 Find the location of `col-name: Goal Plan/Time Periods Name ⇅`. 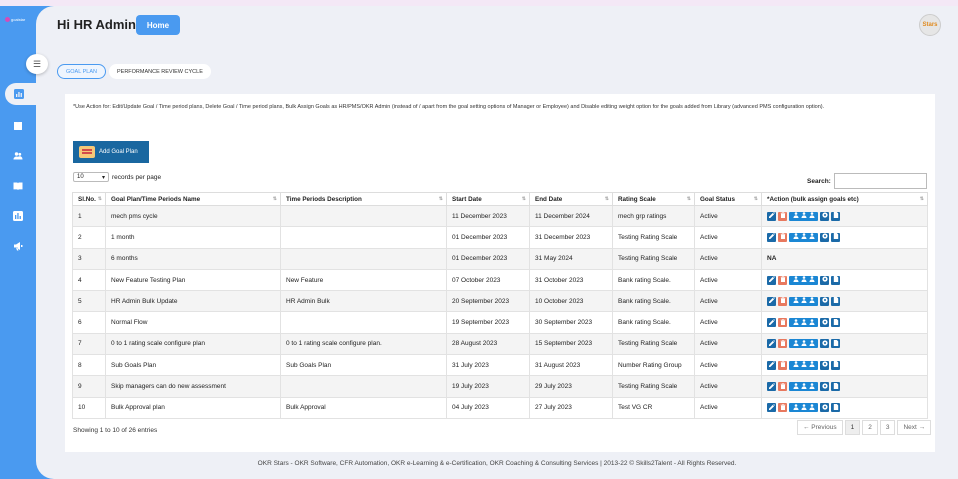

col-name: Goal Plan/Time Periods Name ⇅ is located at coordinates (193, 199).